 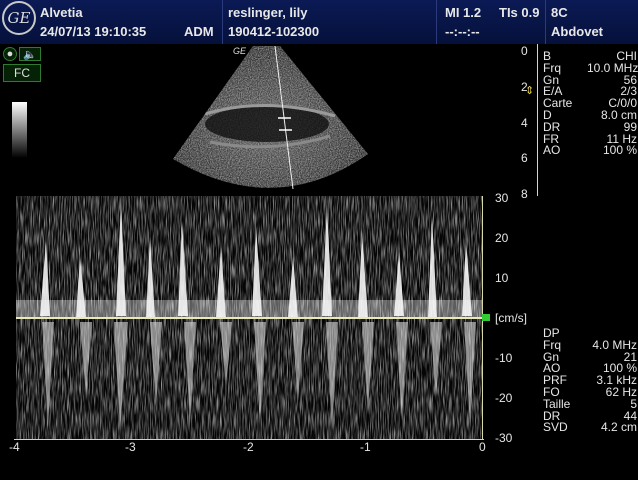 What do you see at coordinates (30, 54) in the screenshot?
I see `speaker-icon: 🔈` at bounding box center [30, 54].